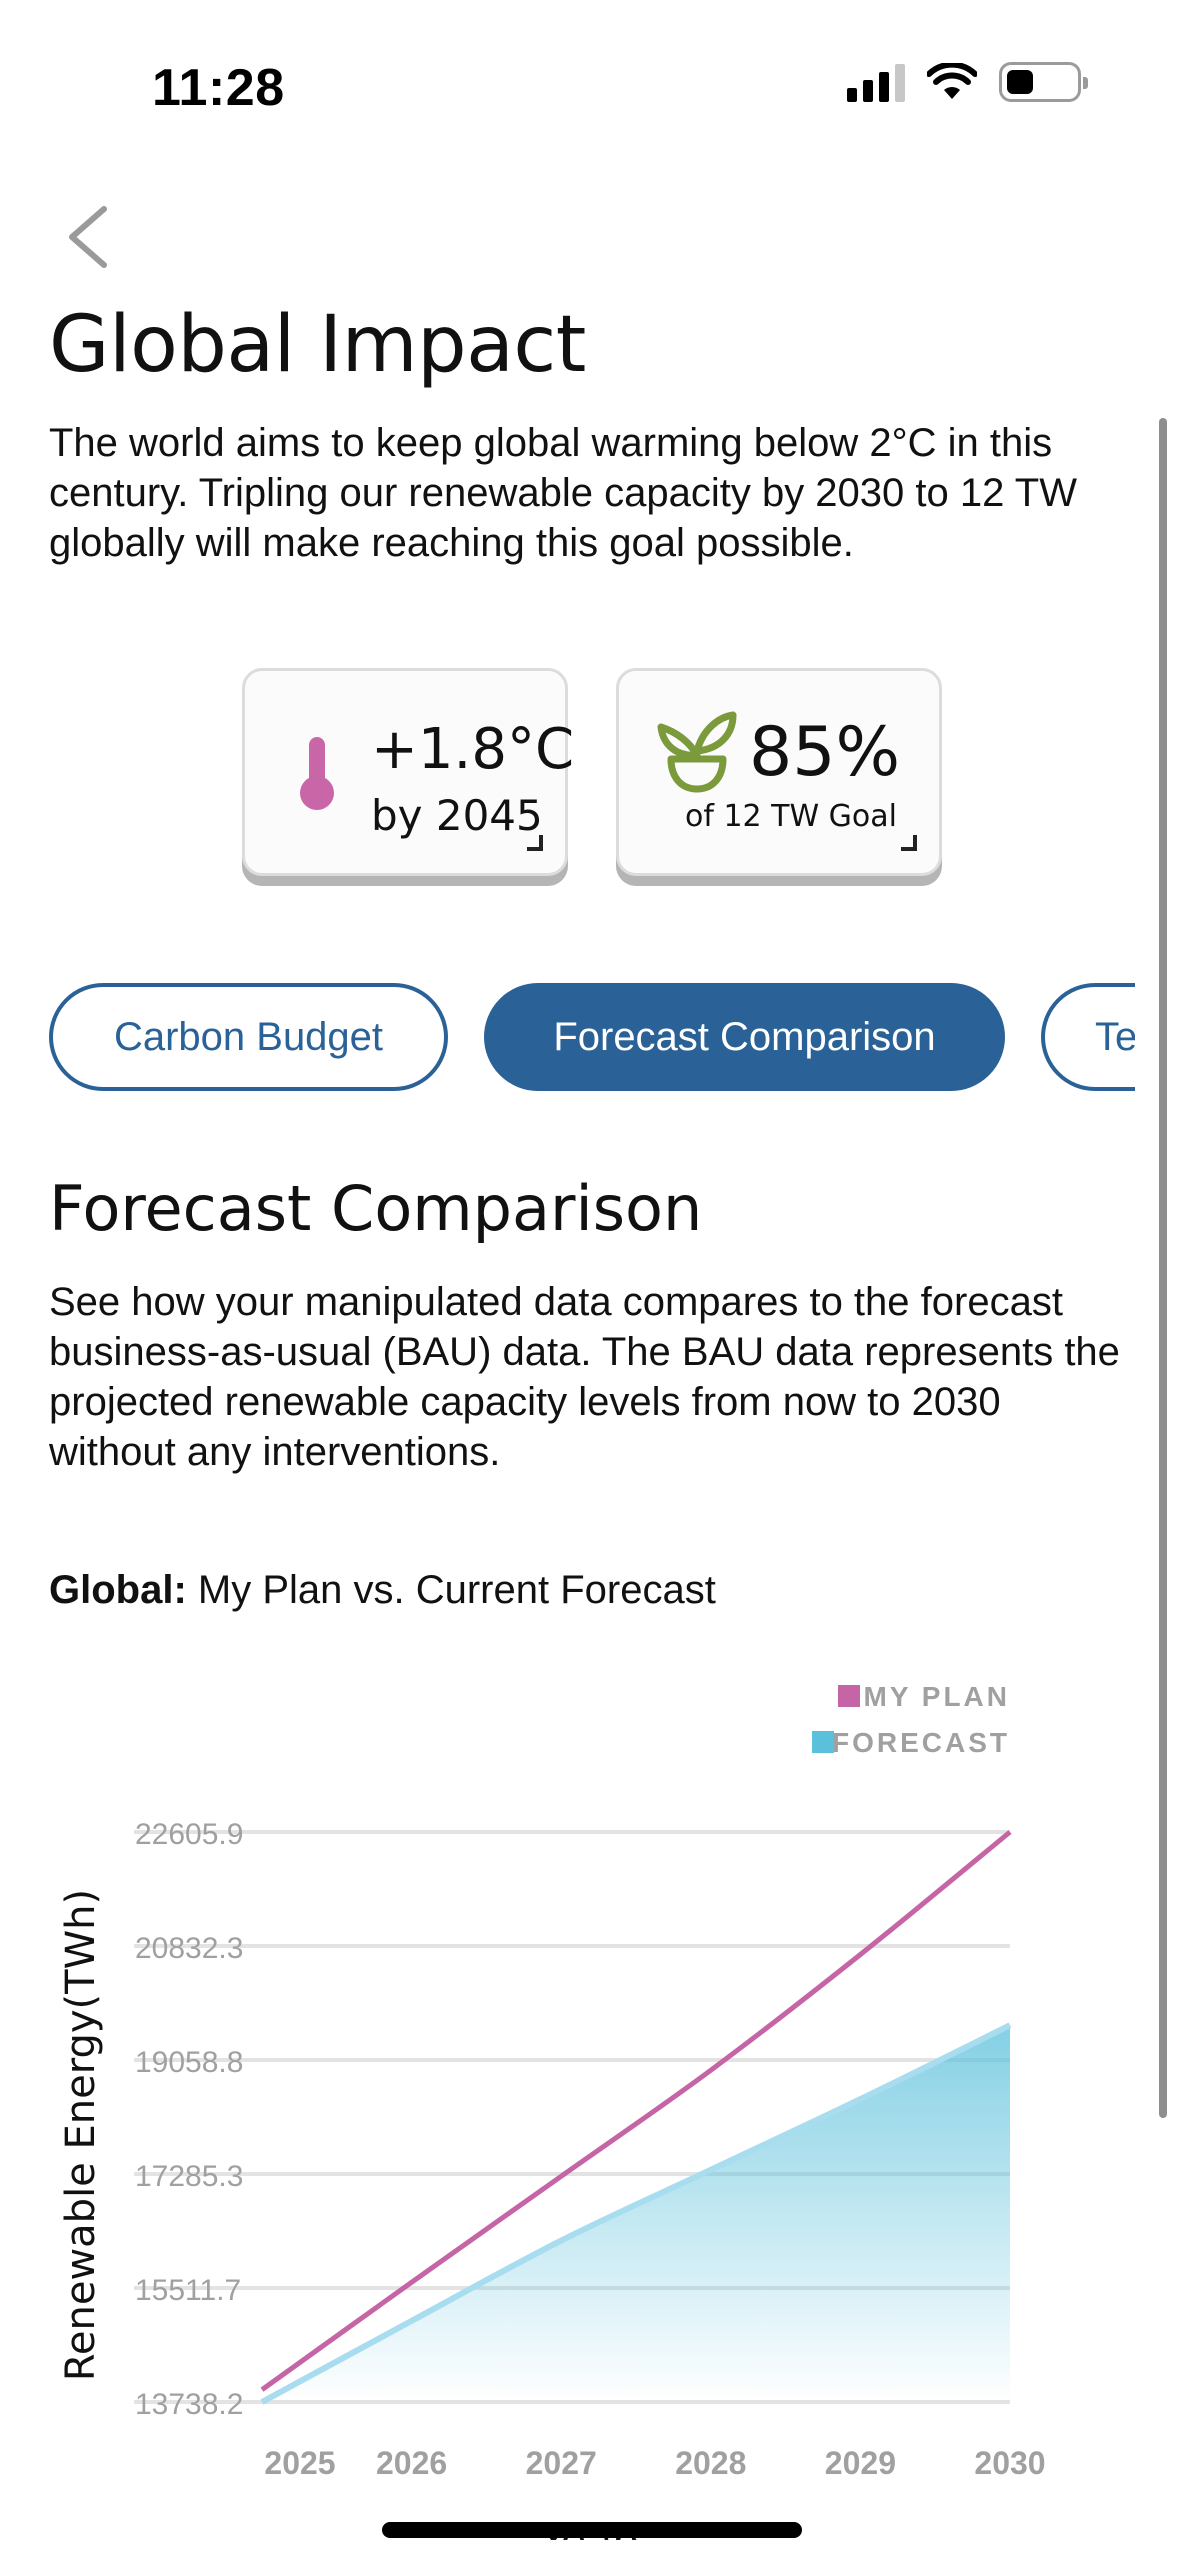 This screenshot has height=2556, width=1179. What do you see at coordinates (189, 2176) in the screenshot?
I see `y-tick-label: 17285.3` at bounding box center [189, 2176].